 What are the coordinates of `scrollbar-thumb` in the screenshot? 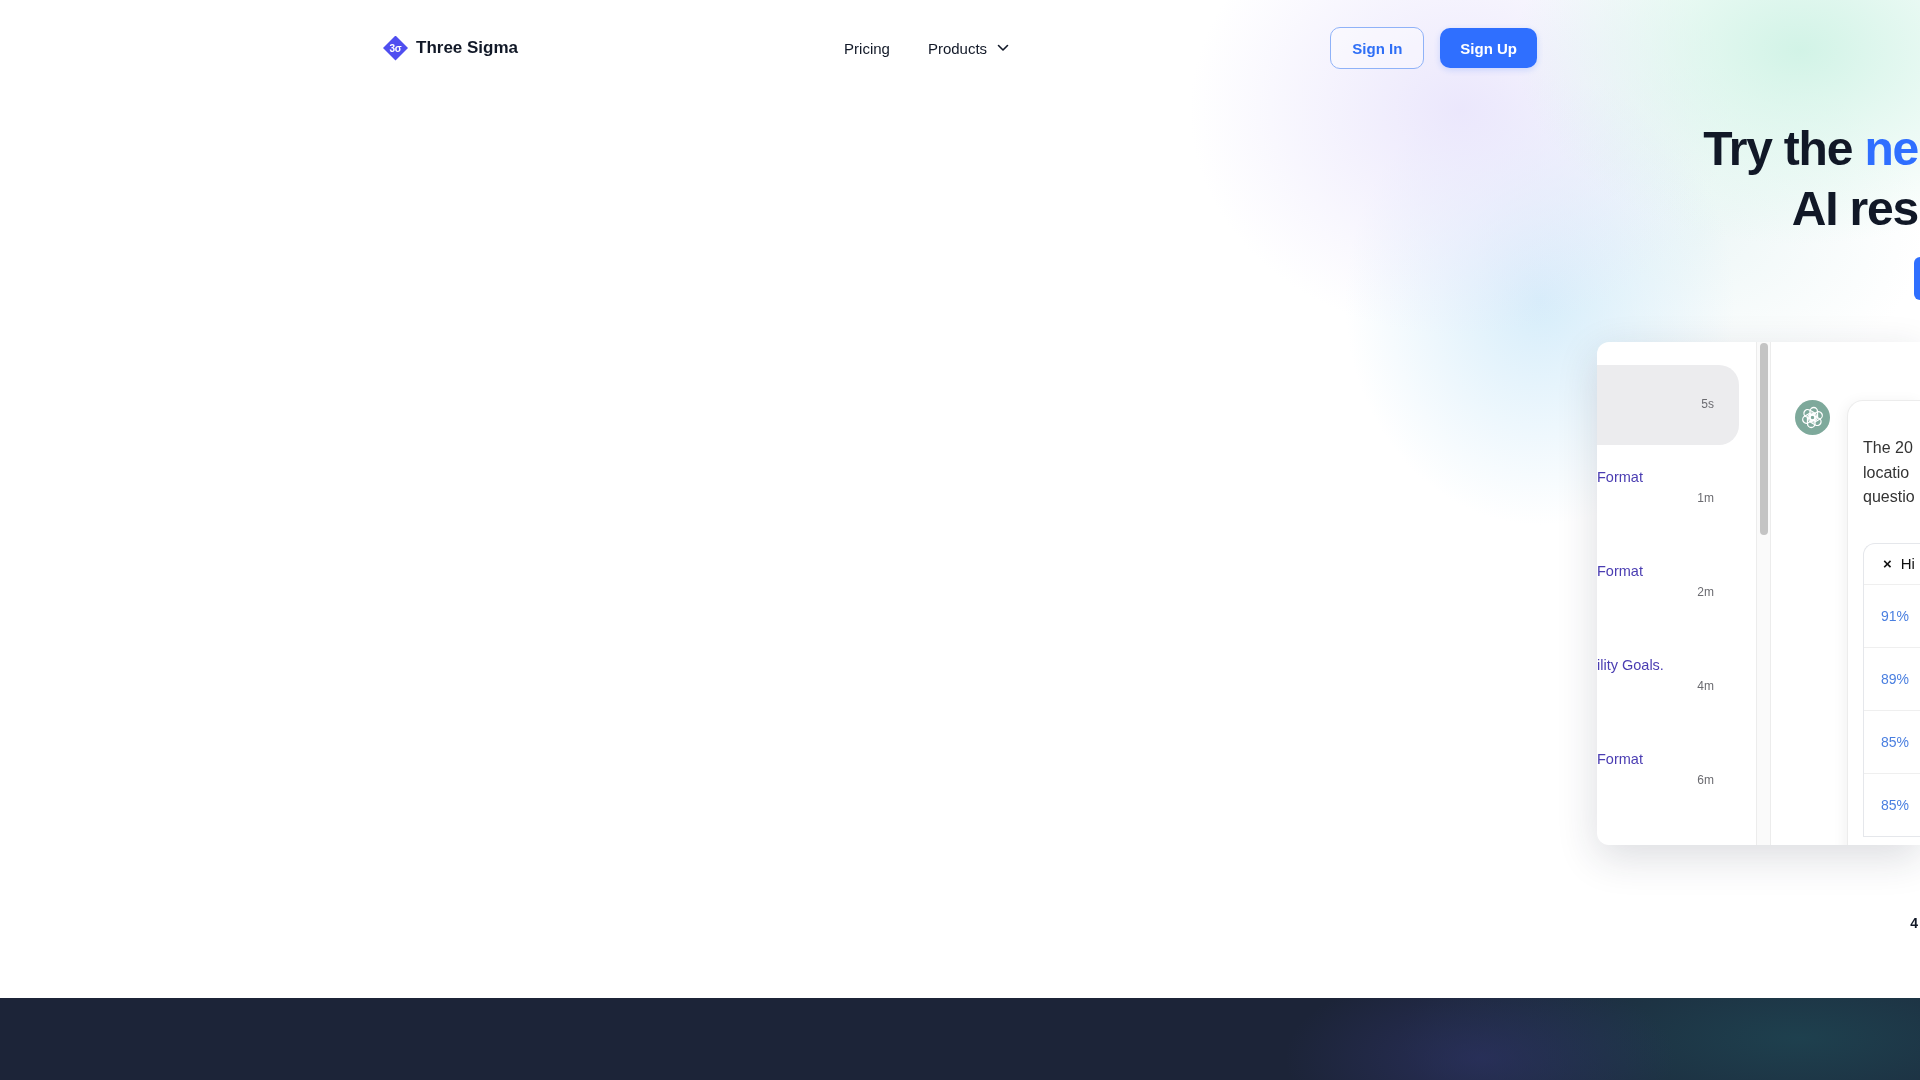 It's located at (1763, 439).